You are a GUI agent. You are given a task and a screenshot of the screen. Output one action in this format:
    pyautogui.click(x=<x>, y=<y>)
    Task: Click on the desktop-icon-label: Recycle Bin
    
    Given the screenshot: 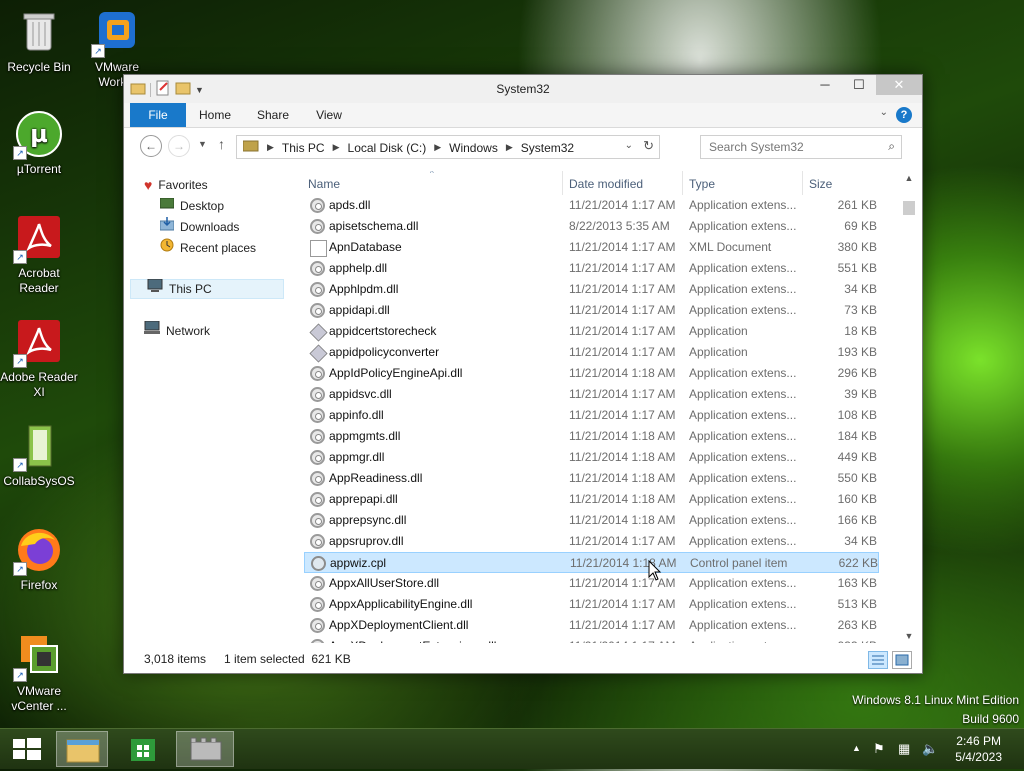 What is the action you would take?
    pyautogui.click(x=39, y=67)
    